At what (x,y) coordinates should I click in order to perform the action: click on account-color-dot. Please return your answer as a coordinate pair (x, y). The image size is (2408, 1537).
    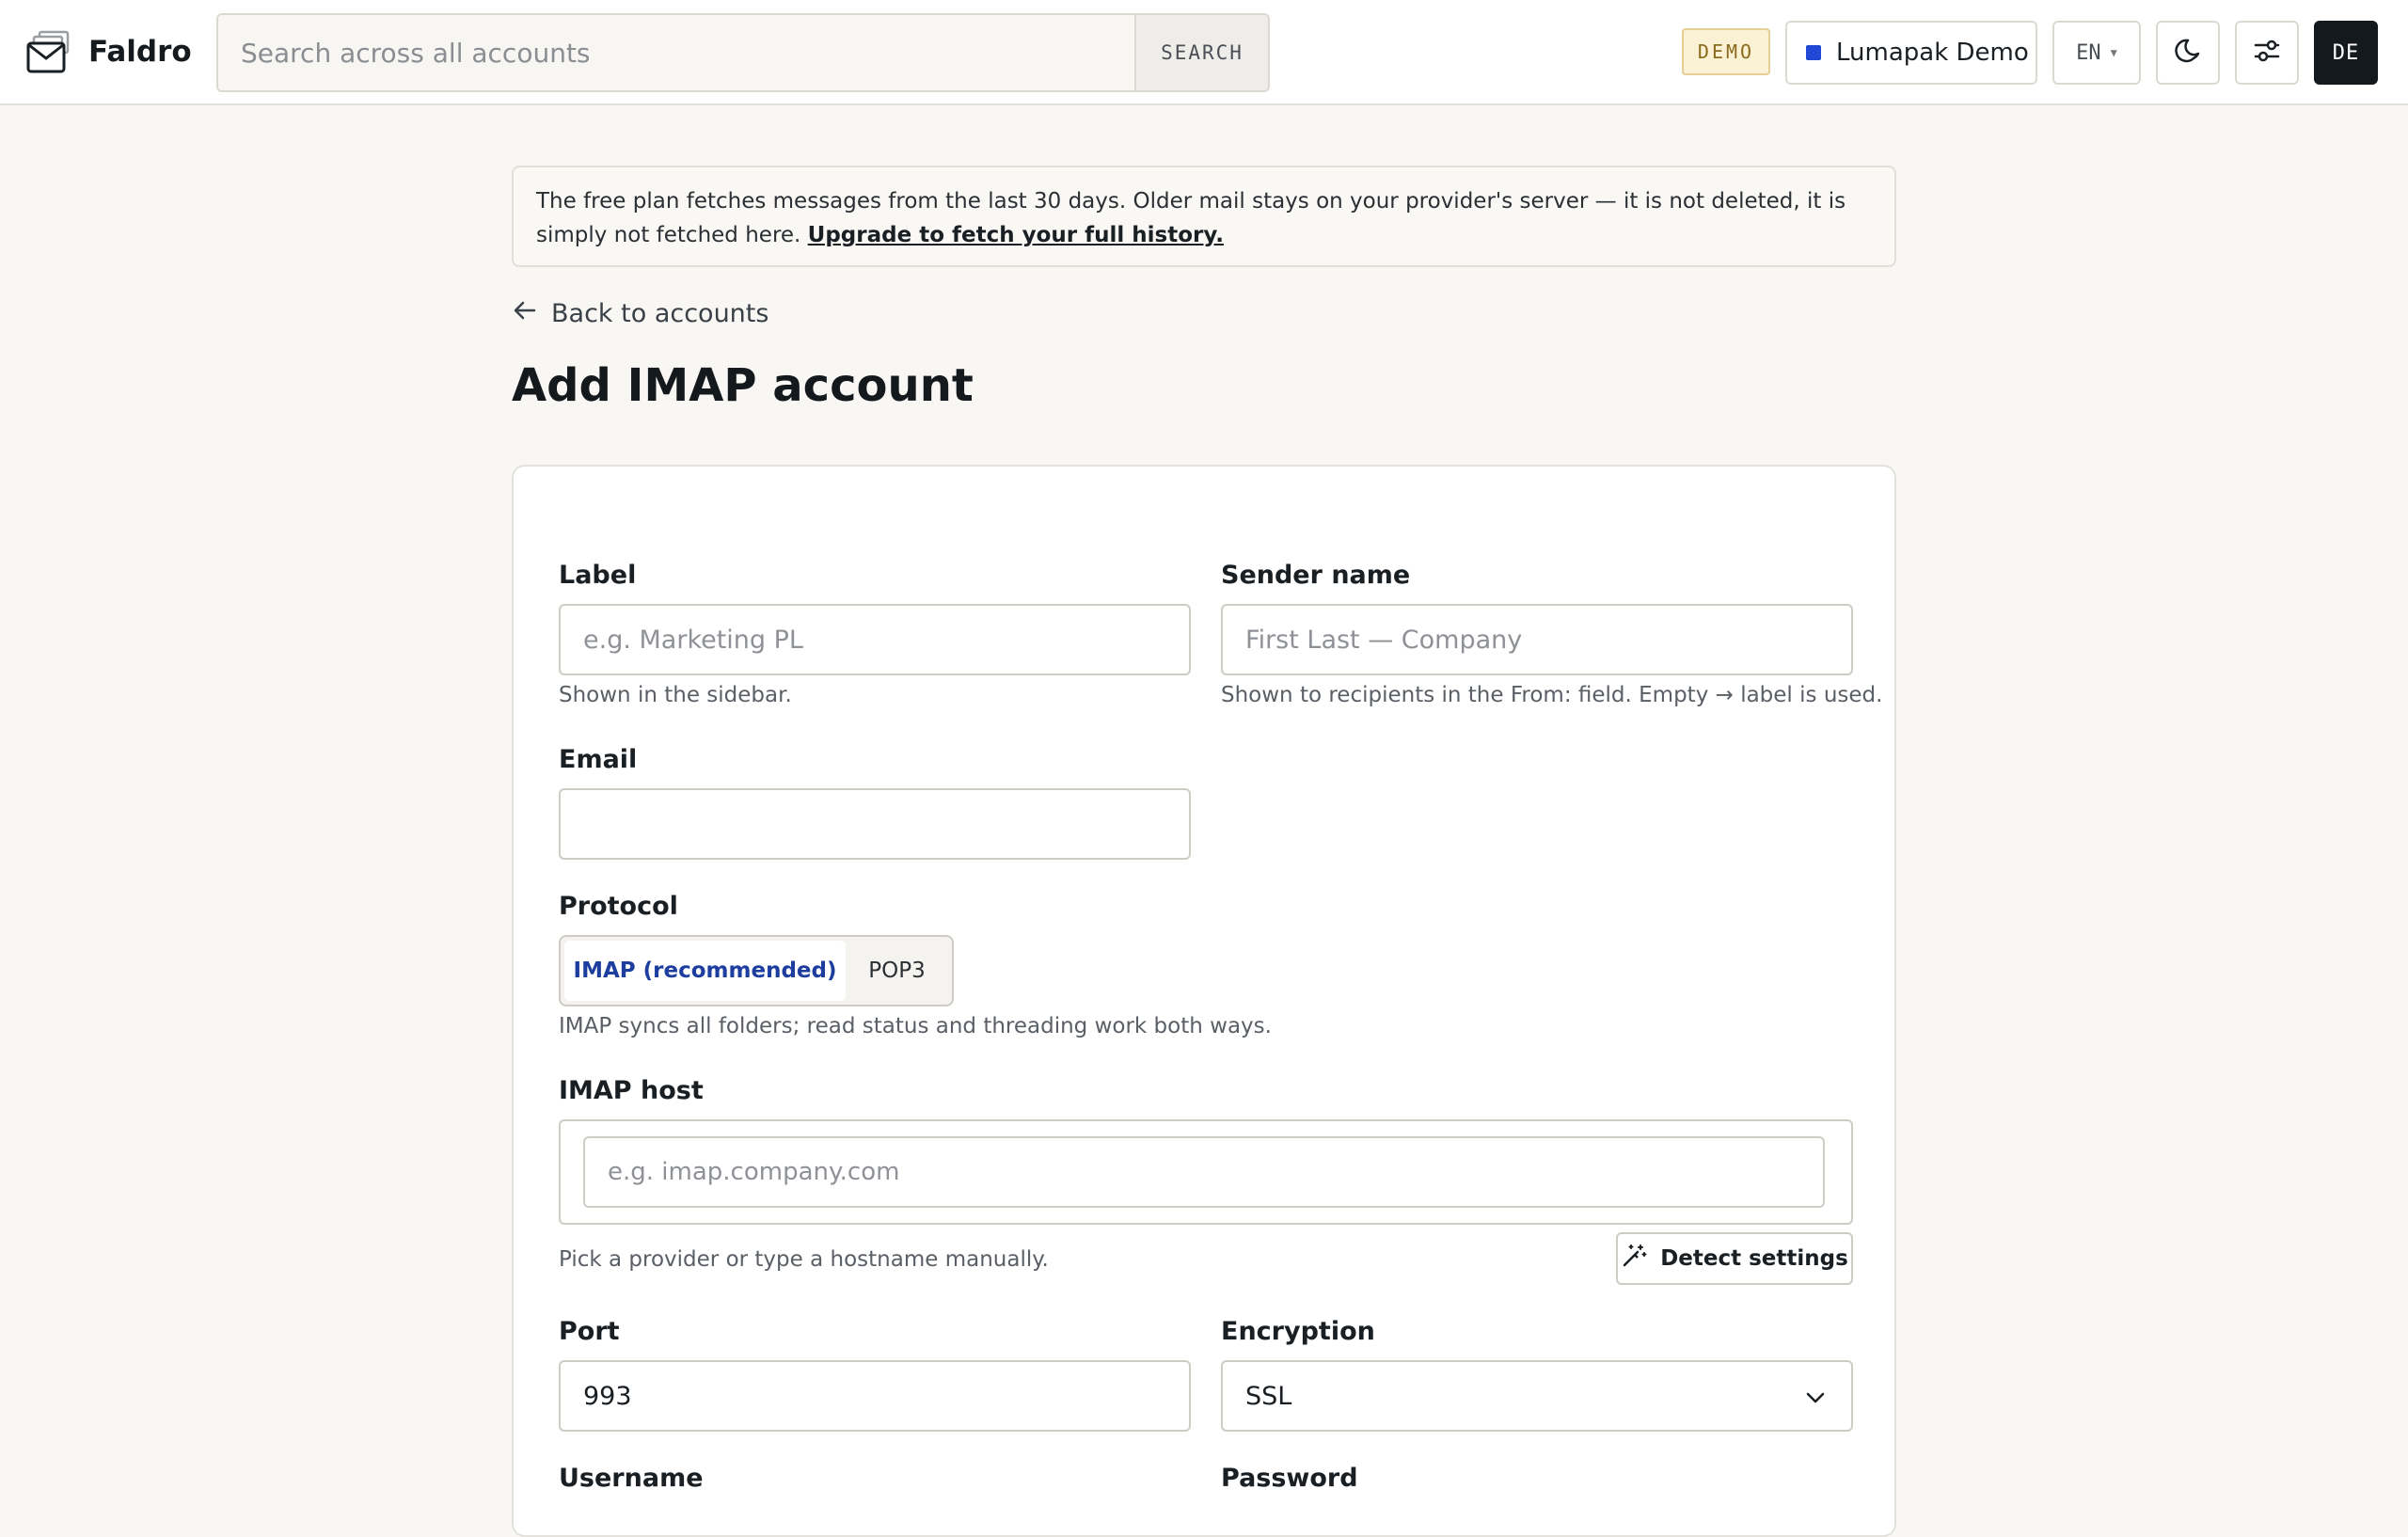
    Looking at the image, I should click on (1814, 52).